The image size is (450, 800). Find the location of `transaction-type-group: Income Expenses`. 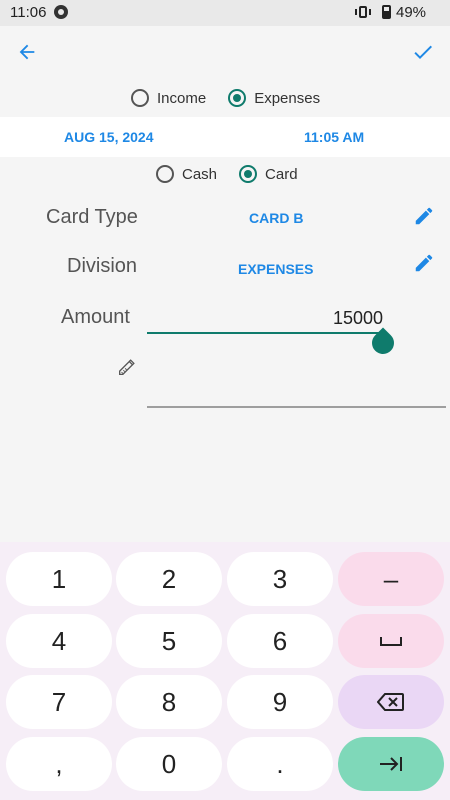

transaction-type-group: Income Expenses is located at coordinates (225, 98).